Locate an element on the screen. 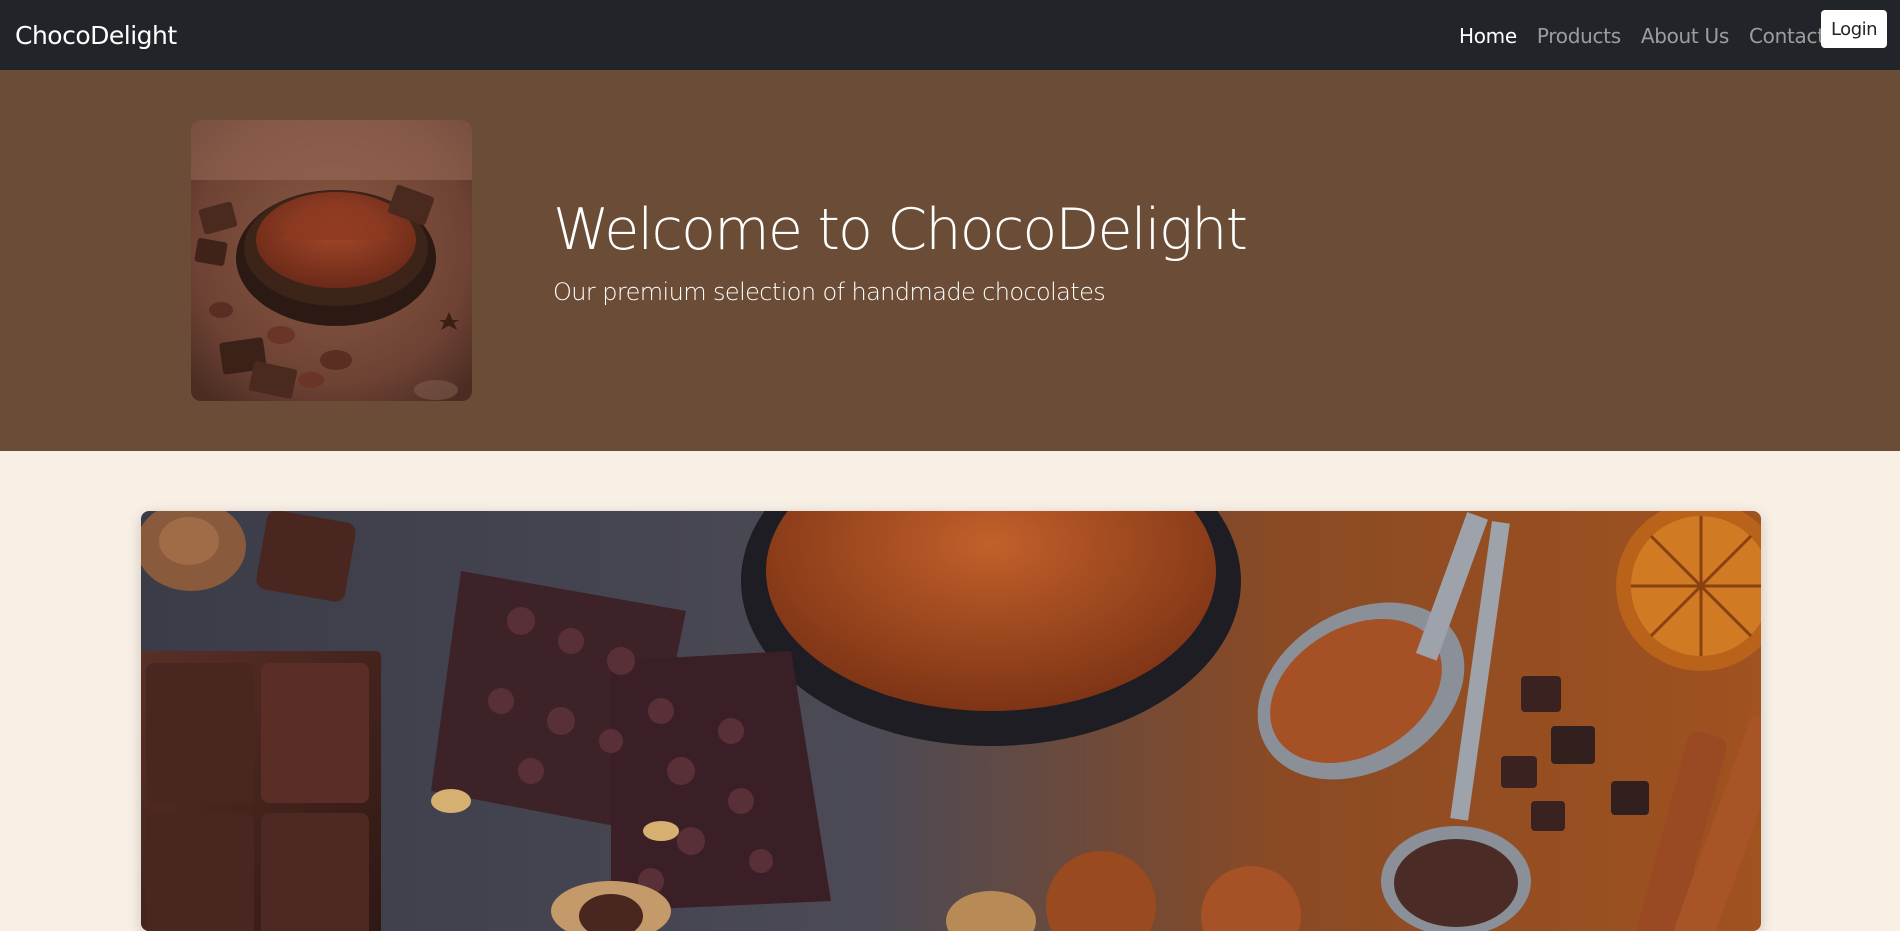 The width and height of the screenshot is (1900, 931). hero-image is located at coordinates (331, 260).